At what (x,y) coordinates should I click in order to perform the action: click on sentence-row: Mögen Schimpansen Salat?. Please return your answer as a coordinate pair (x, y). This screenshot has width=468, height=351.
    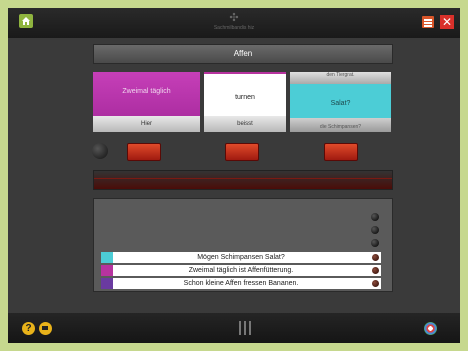
    Looking at the image, I should click on (241, 257).